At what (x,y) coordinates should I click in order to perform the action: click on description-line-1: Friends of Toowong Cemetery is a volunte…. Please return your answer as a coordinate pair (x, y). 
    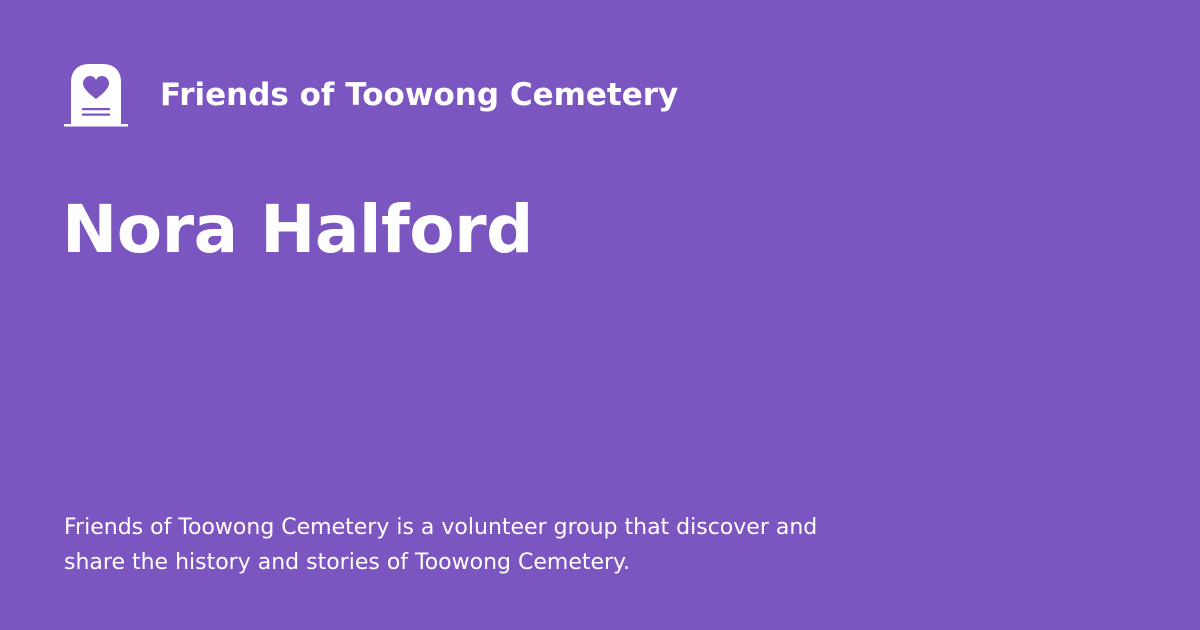
    Looking at the image, I should click on (441, 527).